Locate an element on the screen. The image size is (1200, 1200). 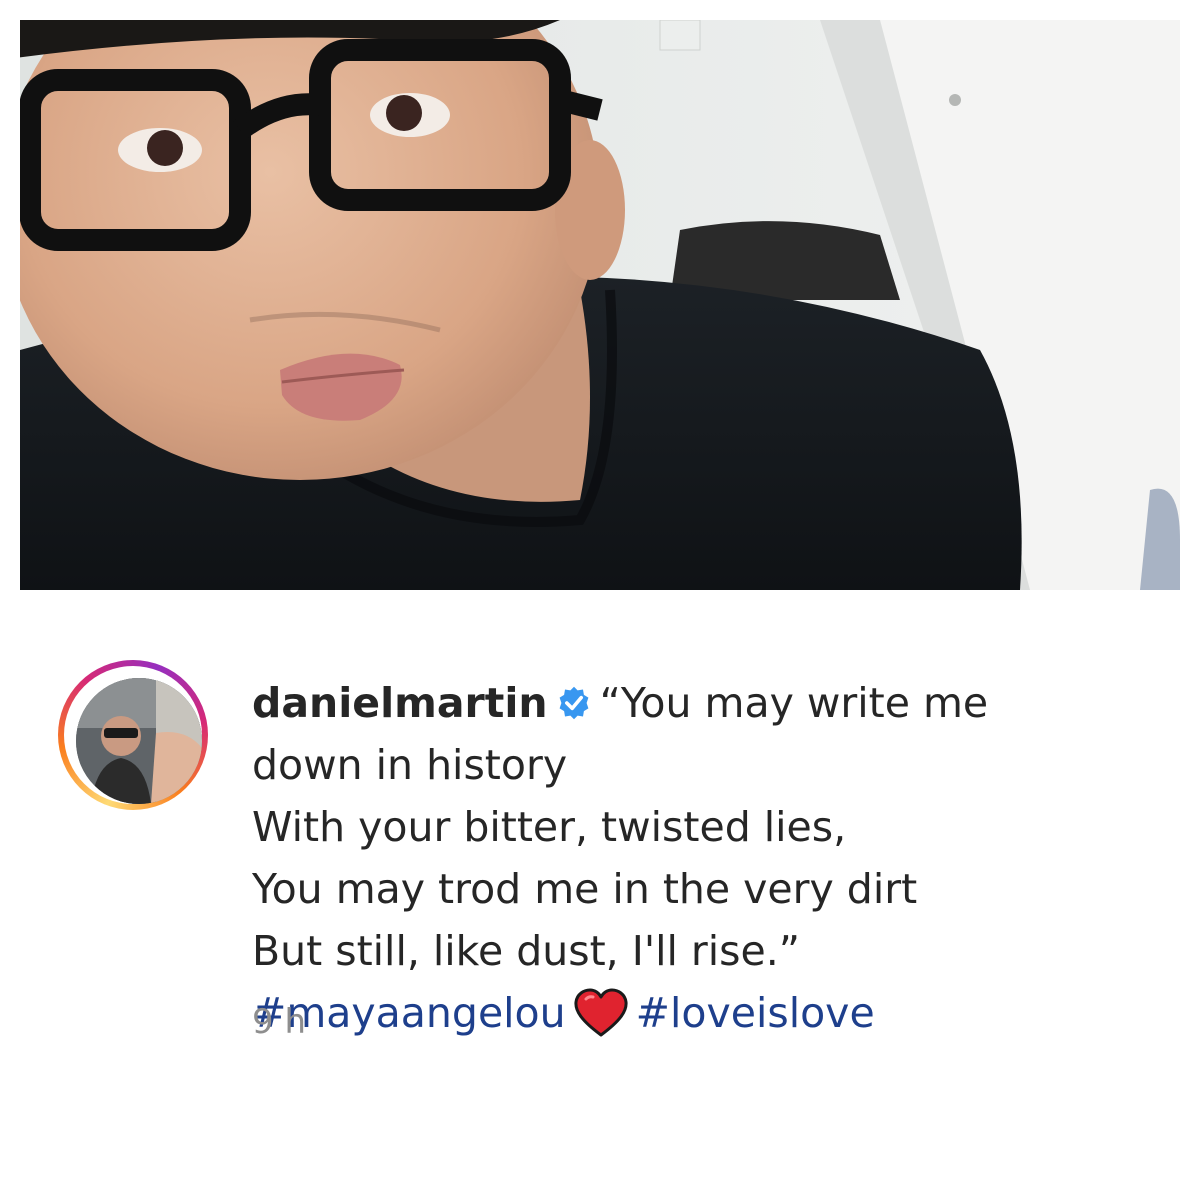
caption-line-5: But still, like dust, I'll rise.” is located at coordinates (526, 951).